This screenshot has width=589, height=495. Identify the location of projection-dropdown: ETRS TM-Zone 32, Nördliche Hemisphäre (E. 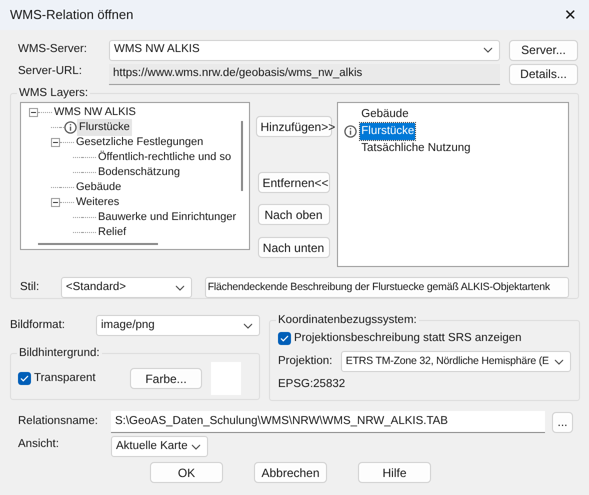
(455, 361).